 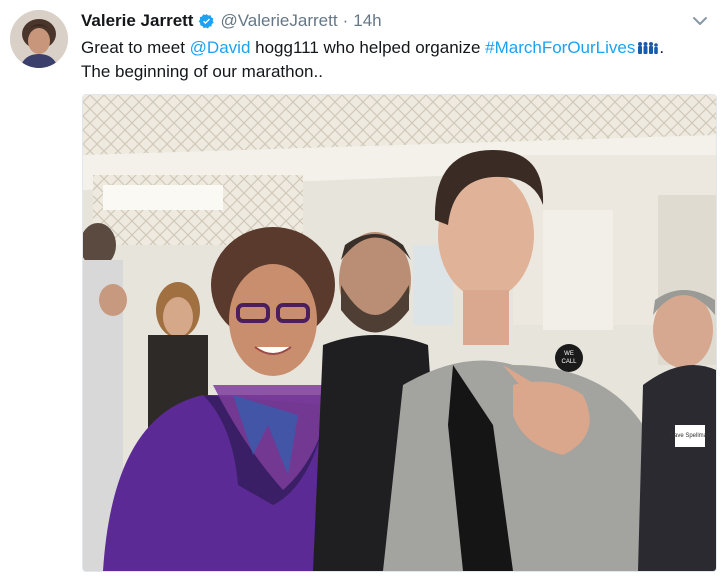 I want to click on button-pin-text: WE, so click(x=569, y=354).